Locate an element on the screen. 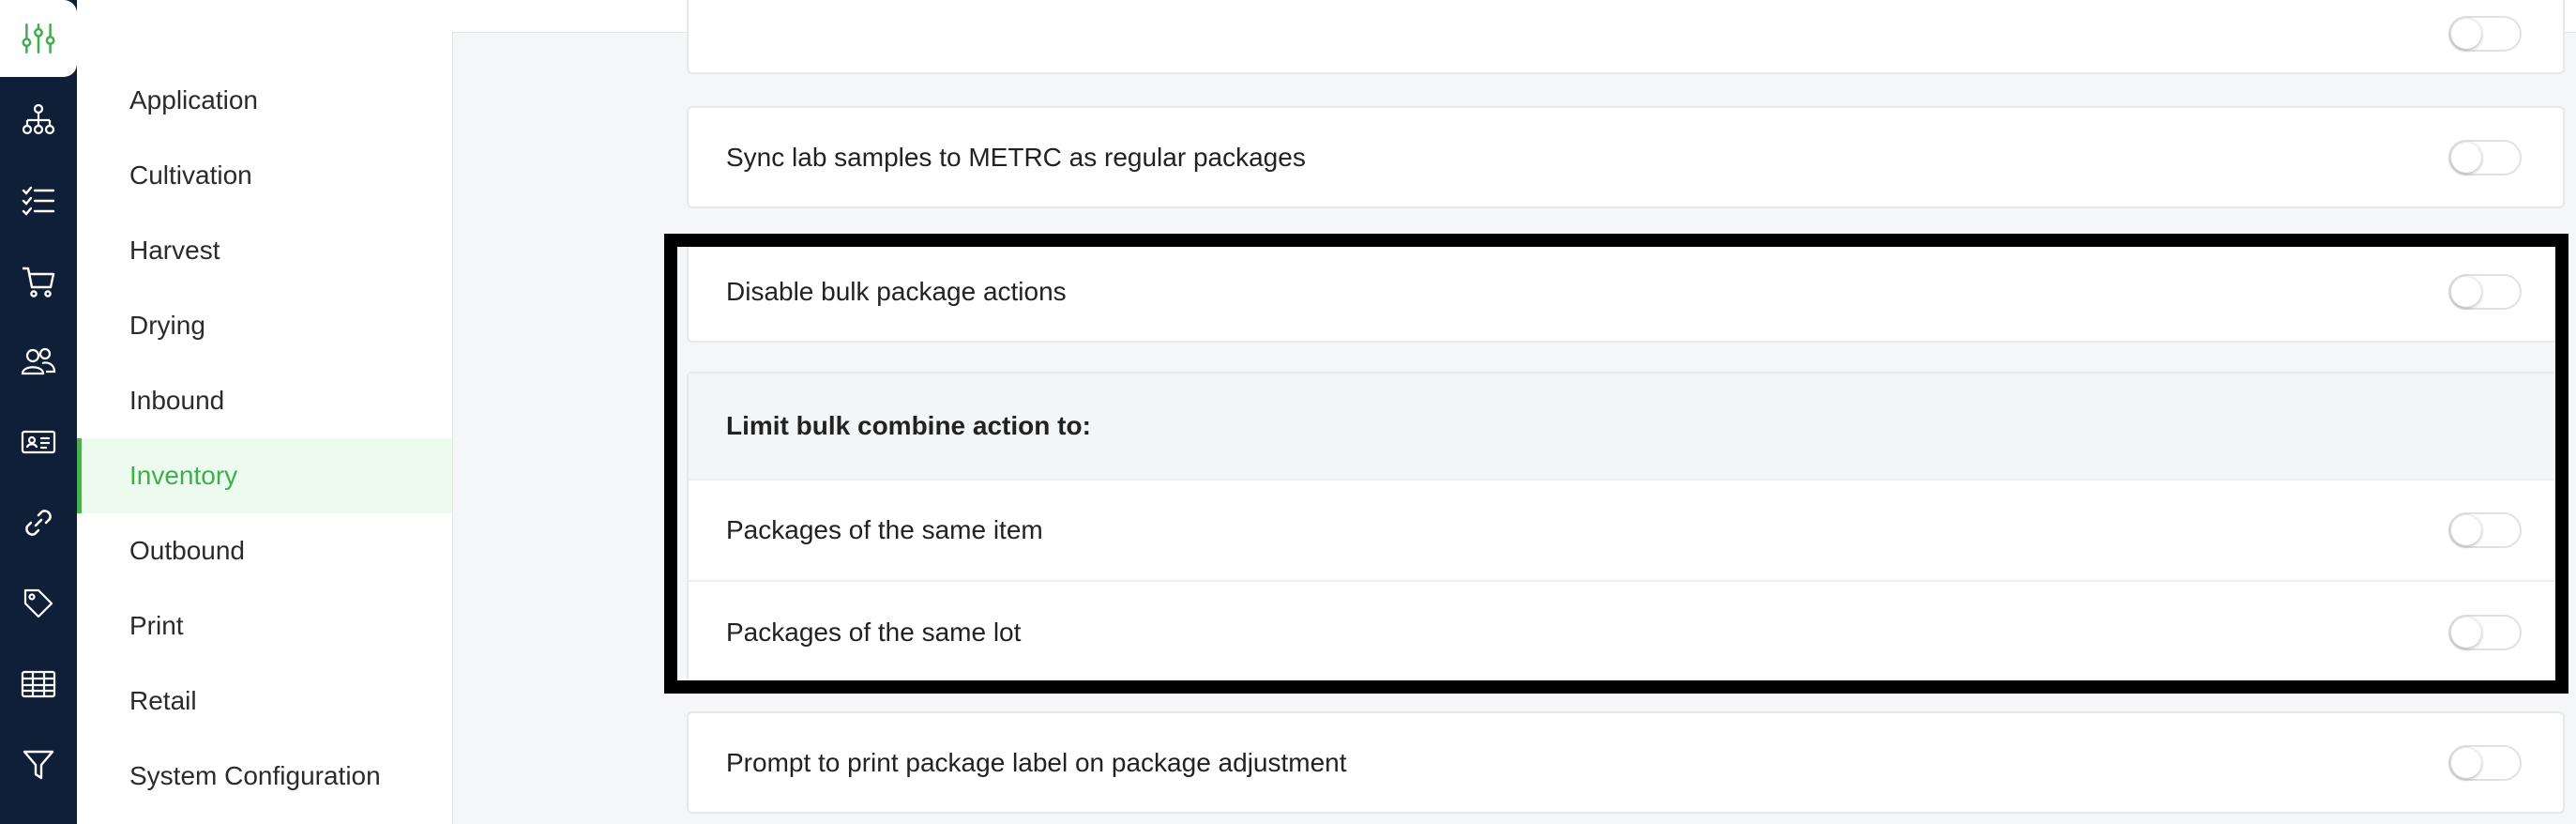  id-card-icon is located at coordinates (38, 442).